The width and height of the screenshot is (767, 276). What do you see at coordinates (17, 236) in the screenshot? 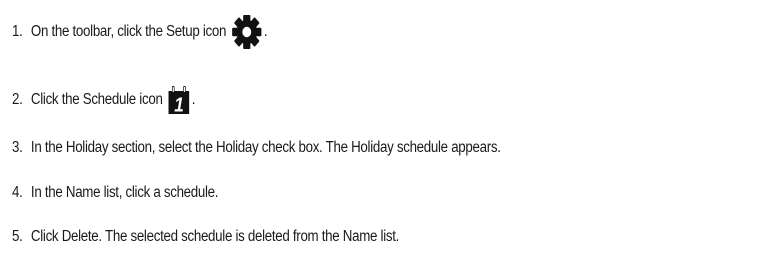
I see `step-number: 5.` at bounding box center [17, 236].